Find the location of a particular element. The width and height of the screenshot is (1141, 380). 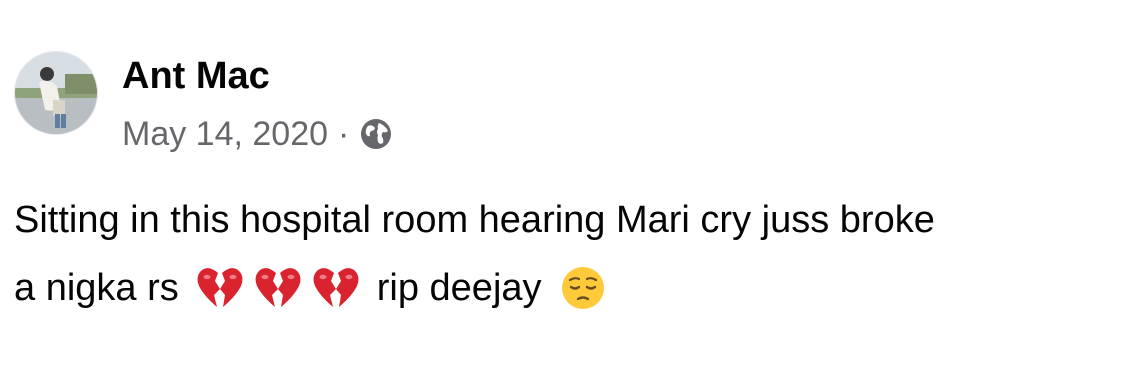

avatar is located at coordinates (56, 93).